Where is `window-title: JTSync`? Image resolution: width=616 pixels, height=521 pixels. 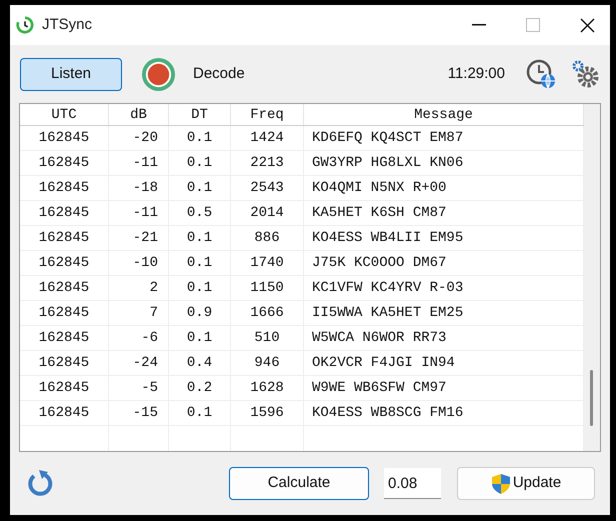
window-title: JTSync is located at coordinates (67, 24).